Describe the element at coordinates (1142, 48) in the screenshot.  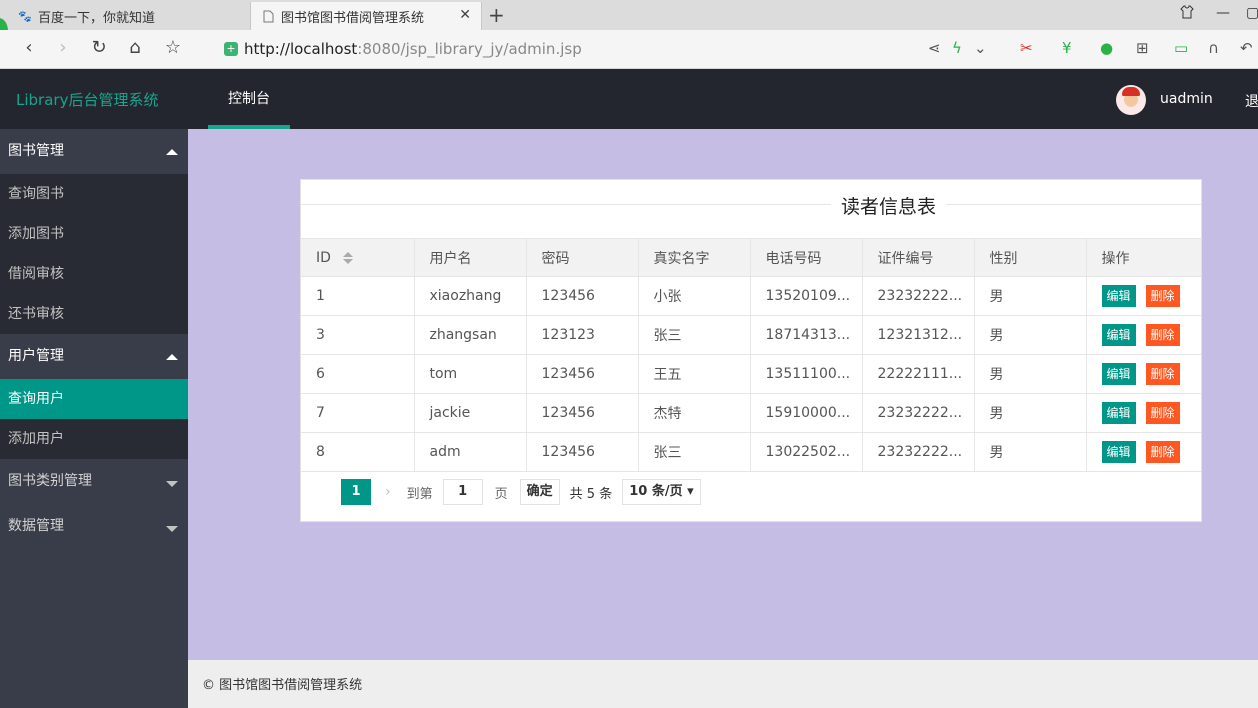
I see `apps-grid-icon: ⊞` at that location.